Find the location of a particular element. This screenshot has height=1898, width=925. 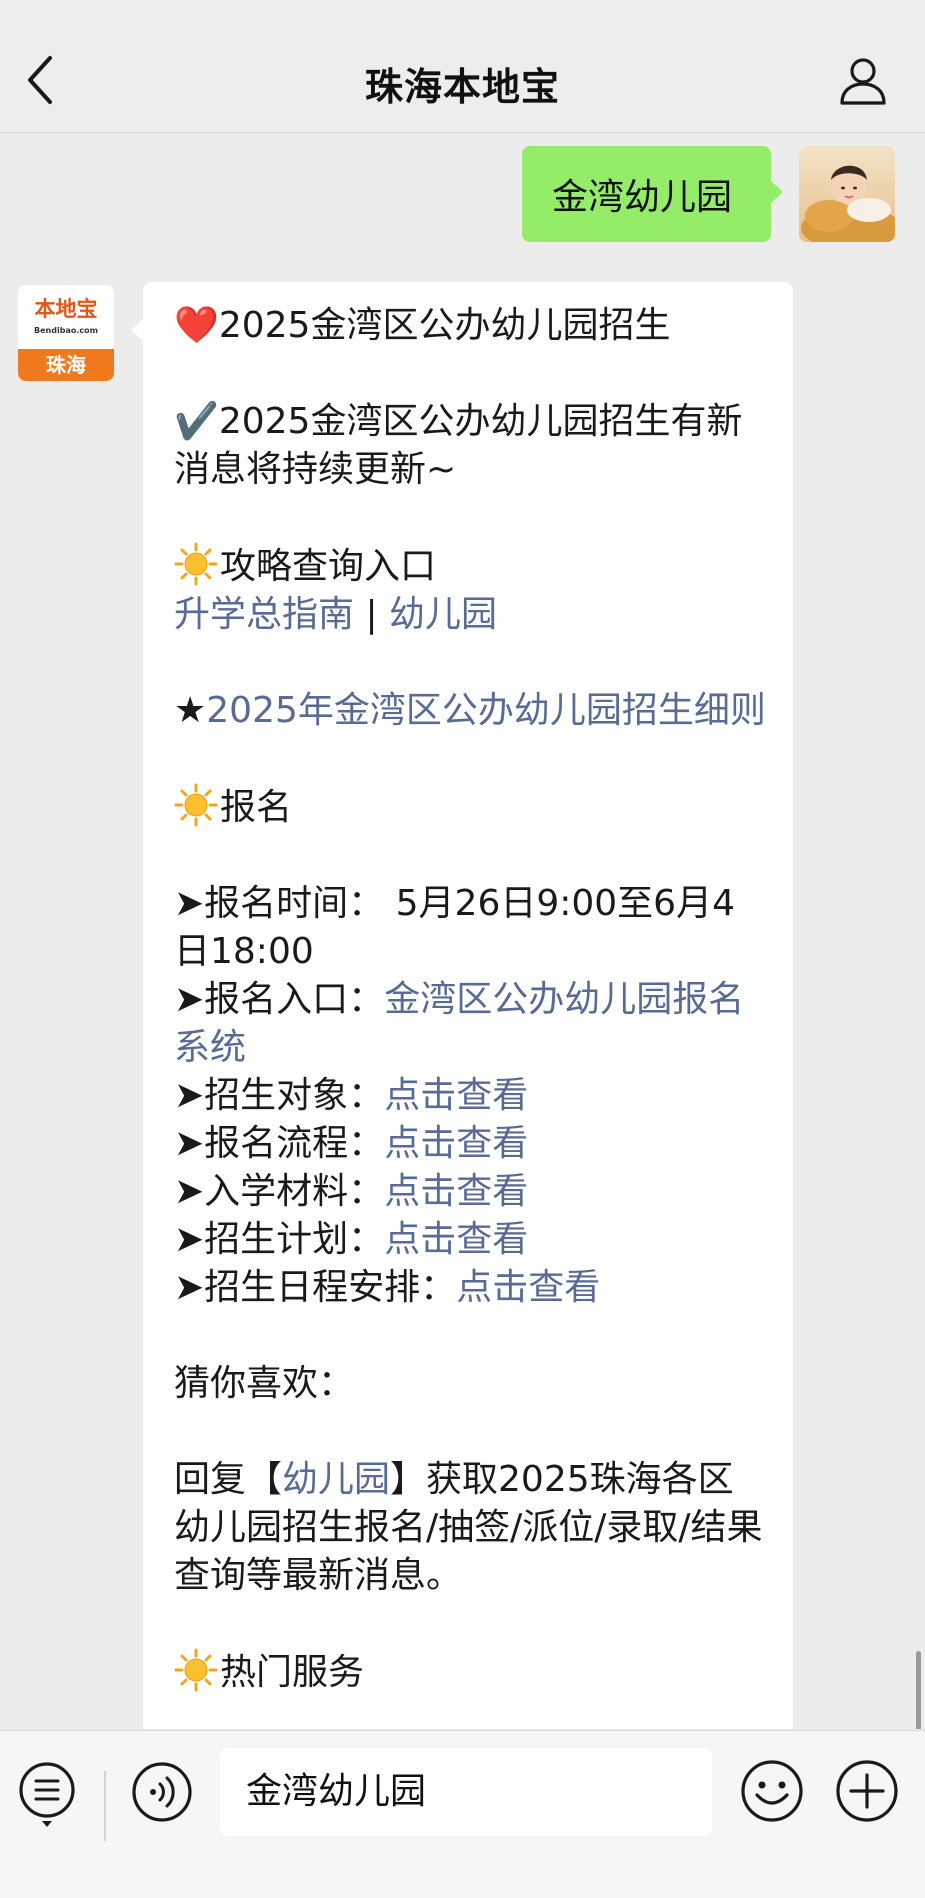

avatar: 本地宝 Bendibao.com 珠海 is located at coordinates (66, 333).